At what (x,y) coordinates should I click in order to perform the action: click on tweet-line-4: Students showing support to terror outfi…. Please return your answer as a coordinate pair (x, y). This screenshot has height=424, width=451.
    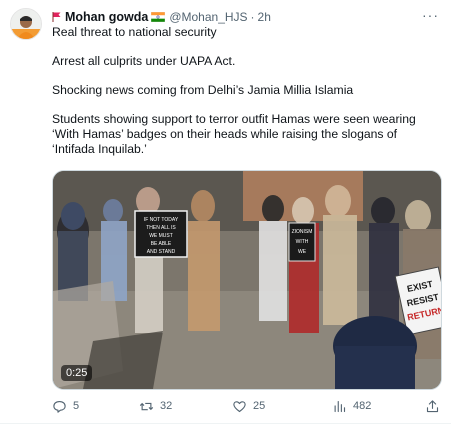
    Looking at the image, I should click on (234, 134).